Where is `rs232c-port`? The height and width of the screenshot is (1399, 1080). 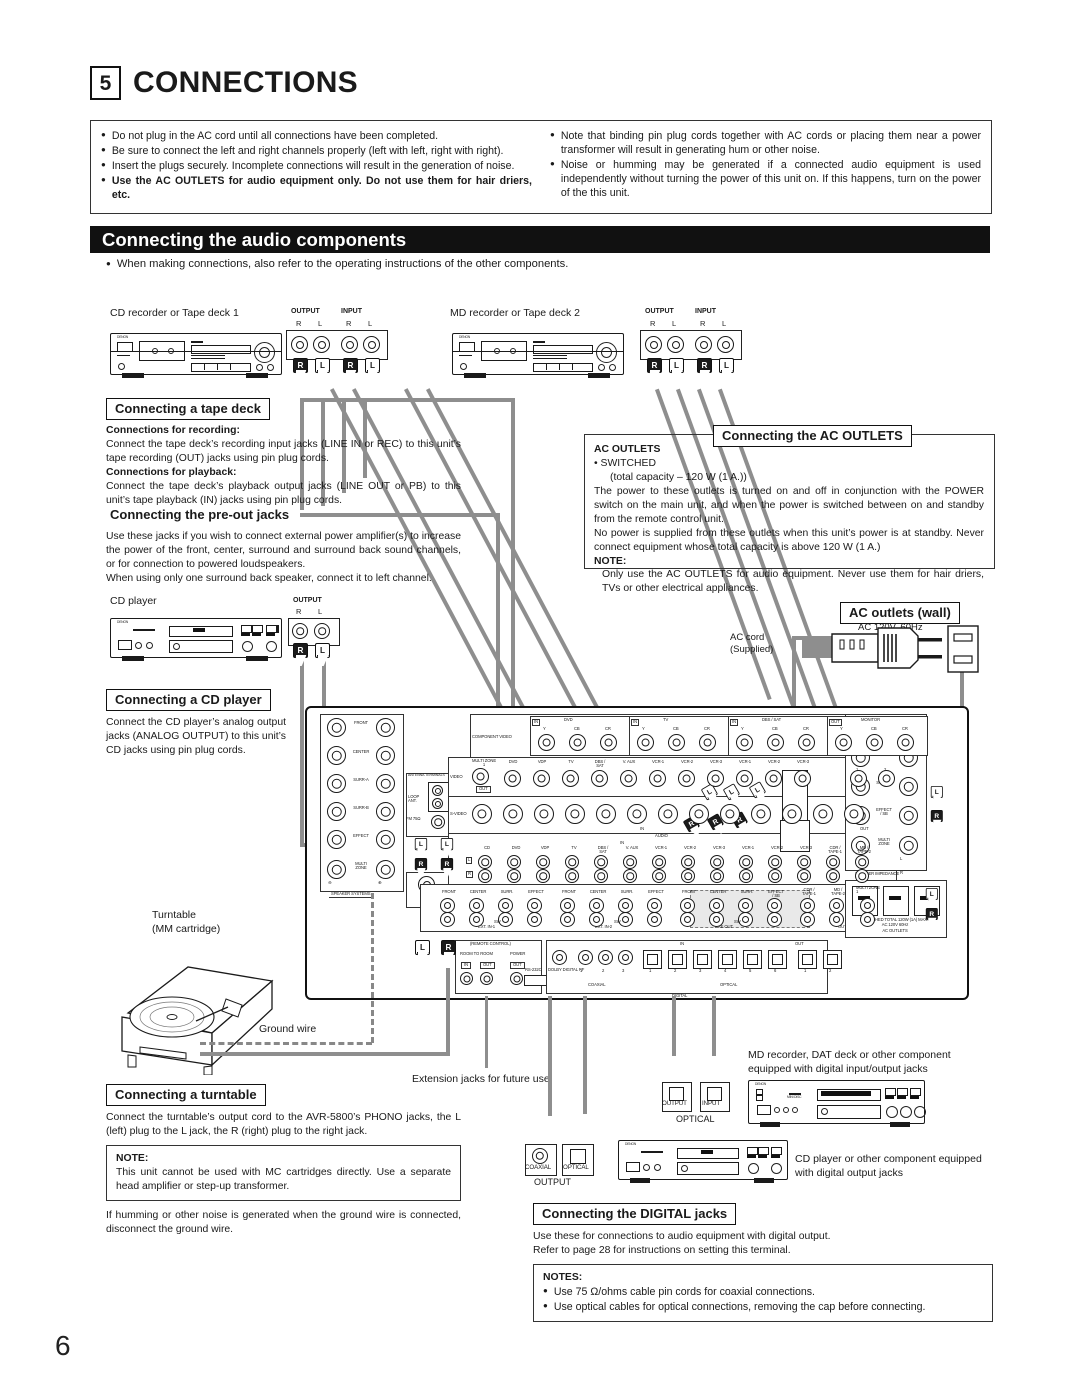
rs232c-port is located at coordinates (536, 980).